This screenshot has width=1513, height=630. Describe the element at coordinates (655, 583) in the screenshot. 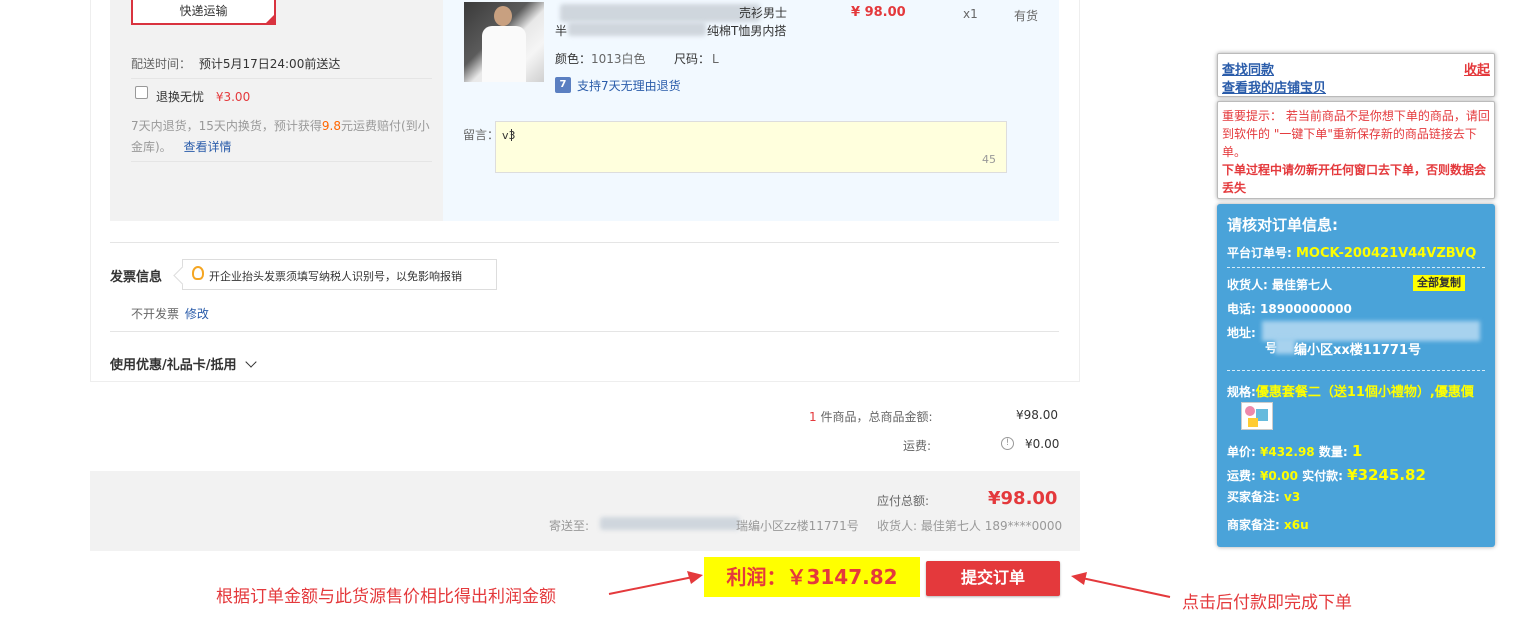

I see `arrow-right-icon` at that location.